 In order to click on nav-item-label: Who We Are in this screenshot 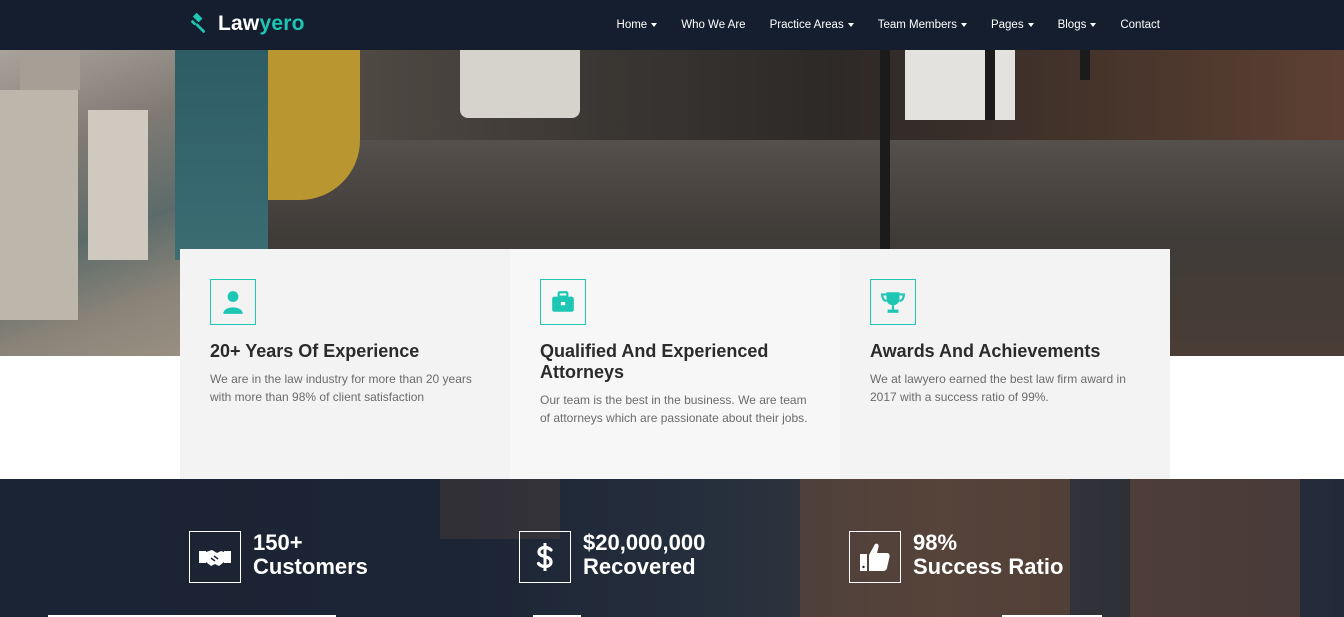, I will do `click(713, 25)`.